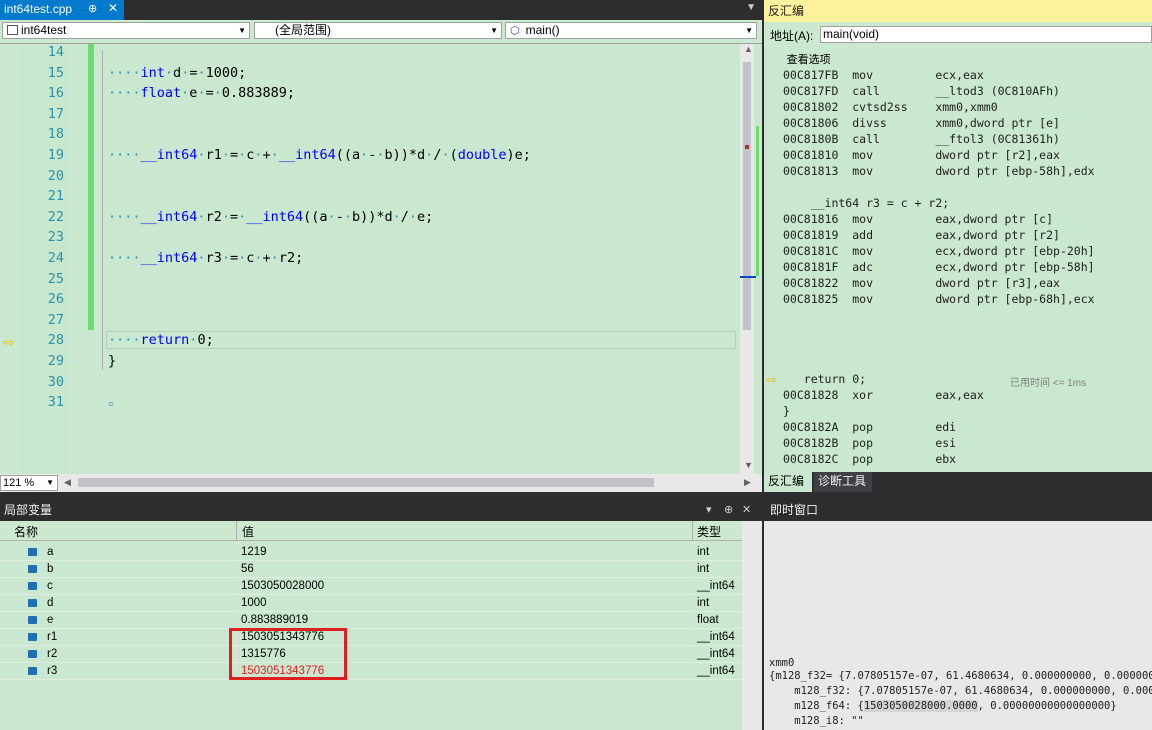 The height and width of the screenshot is (730, 1152). Describe the element at coordinates (55, 279) in the screenshot. I see `line-number: 25` at that location.